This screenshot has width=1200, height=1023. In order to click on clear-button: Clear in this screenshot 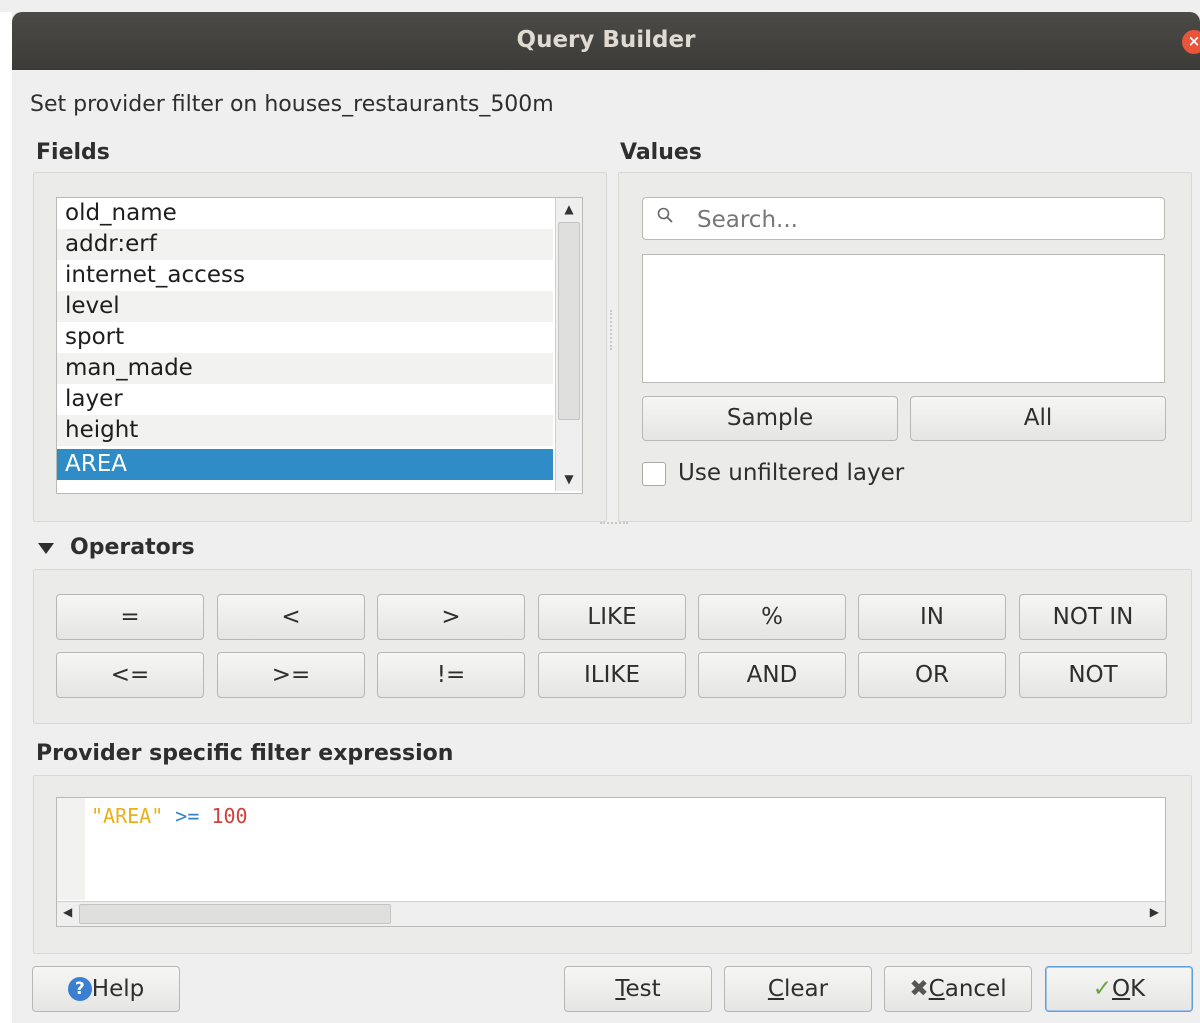, I will do `click(798, 989)`.